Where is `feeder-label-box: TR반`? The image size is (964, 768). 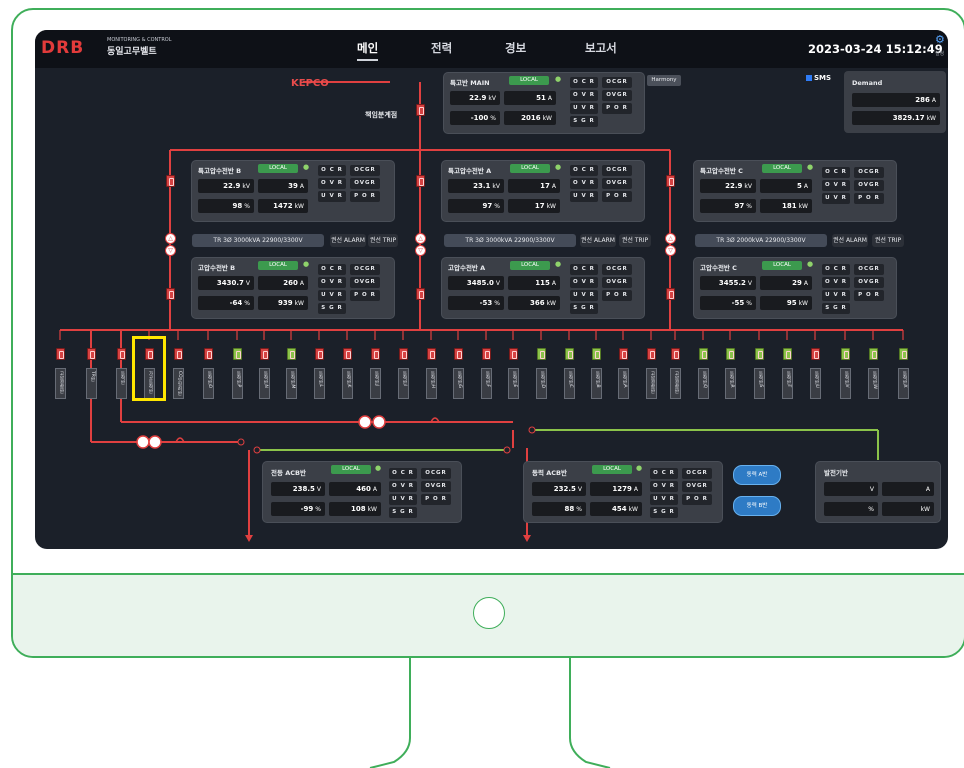
feeder-label-box: TR반 is located at coordinates (91, 383).